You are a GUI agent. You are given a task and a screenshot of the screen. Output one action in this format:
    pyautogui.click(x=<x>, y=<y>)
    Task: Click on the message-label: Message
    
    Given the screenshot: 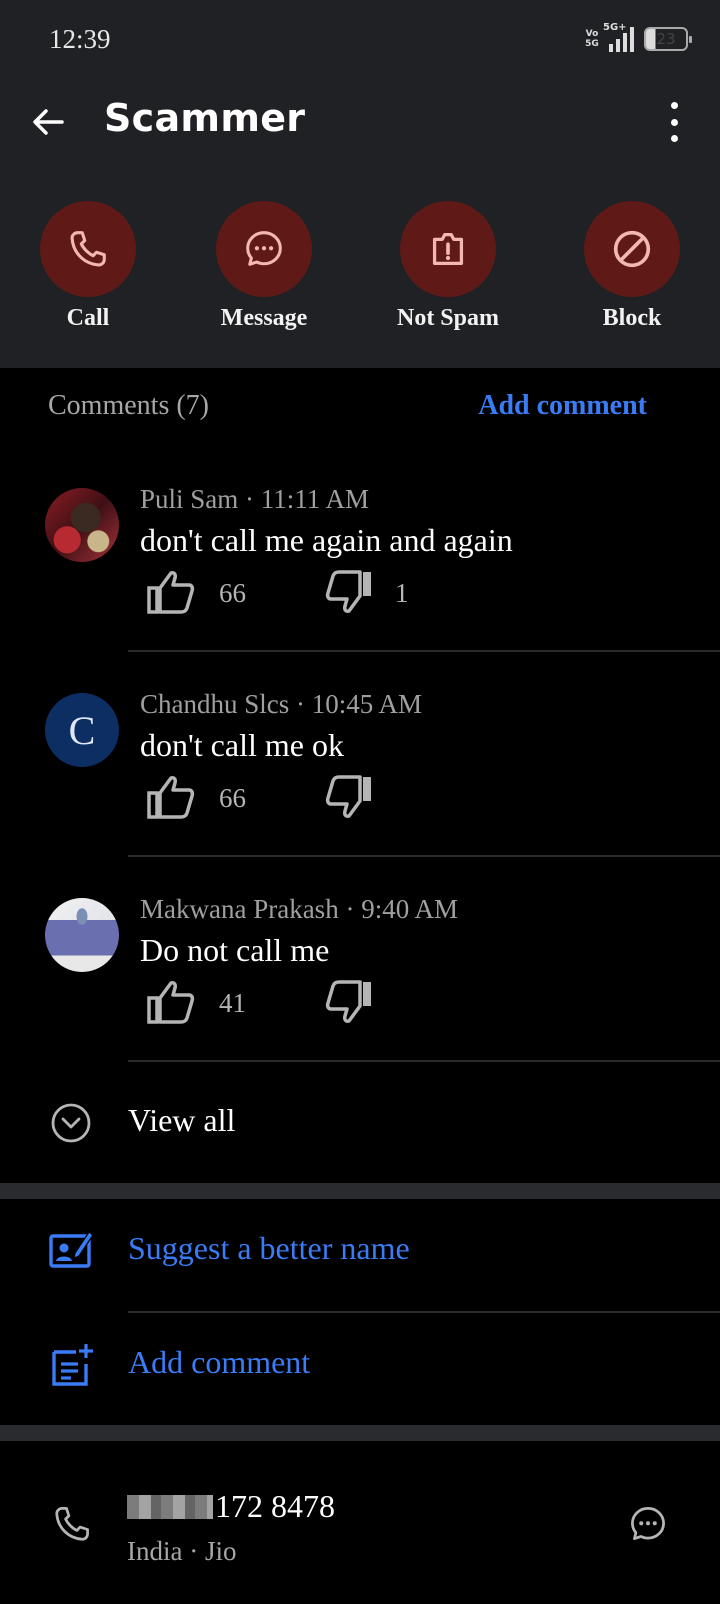 What is the action you would take?
    pyautogui.click(x=264, y=318)
    